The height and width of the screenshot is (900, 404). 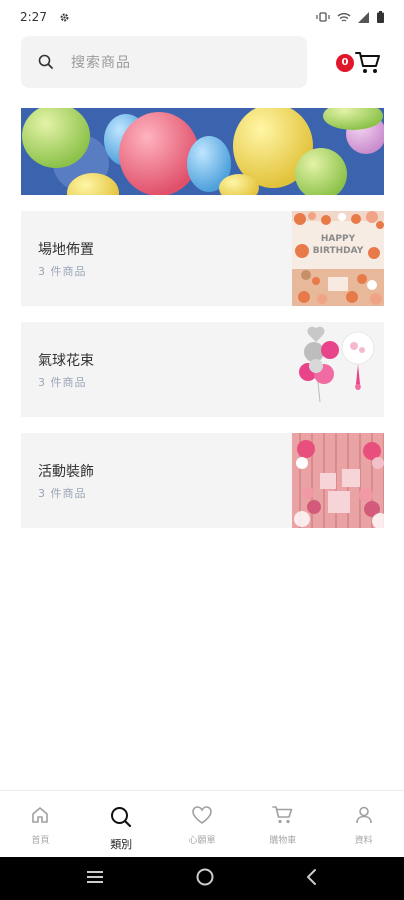 I want to click on heart-icon, so click(x=202, y=817).